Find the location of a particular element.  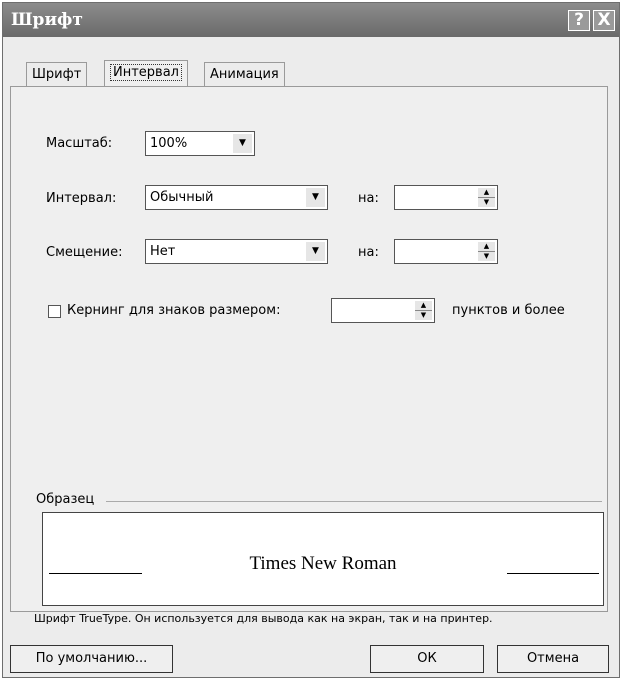

kerning-spinner: ▲ ▼ is located at coordinates (383, 310).